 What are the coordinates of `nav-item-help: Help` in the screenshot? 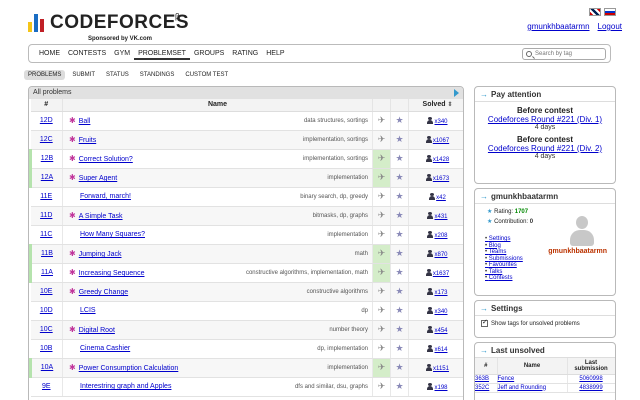 It's located at (275, 55).